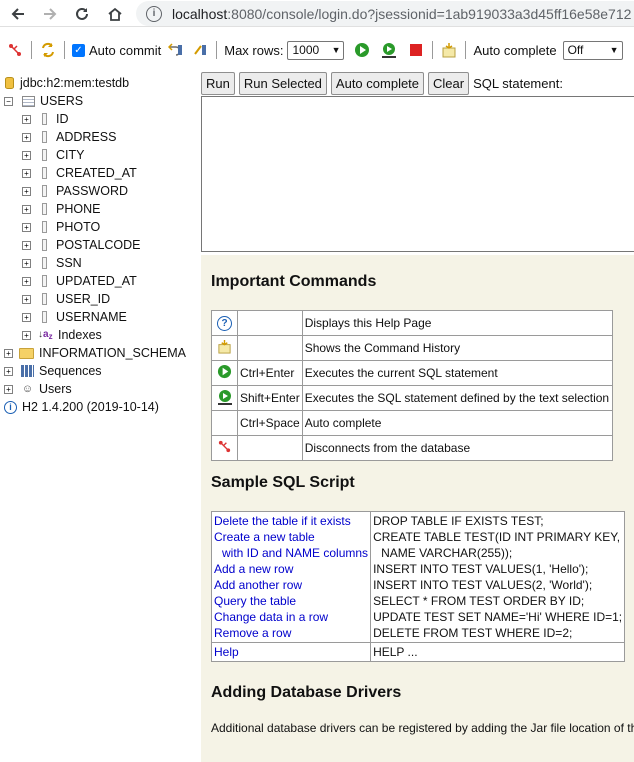 This screenshot has height=762, width=634. Describe the element at coordinates (412, 323) in the screenshot. I see `table-row: ? Displays this Help Page` at that location.